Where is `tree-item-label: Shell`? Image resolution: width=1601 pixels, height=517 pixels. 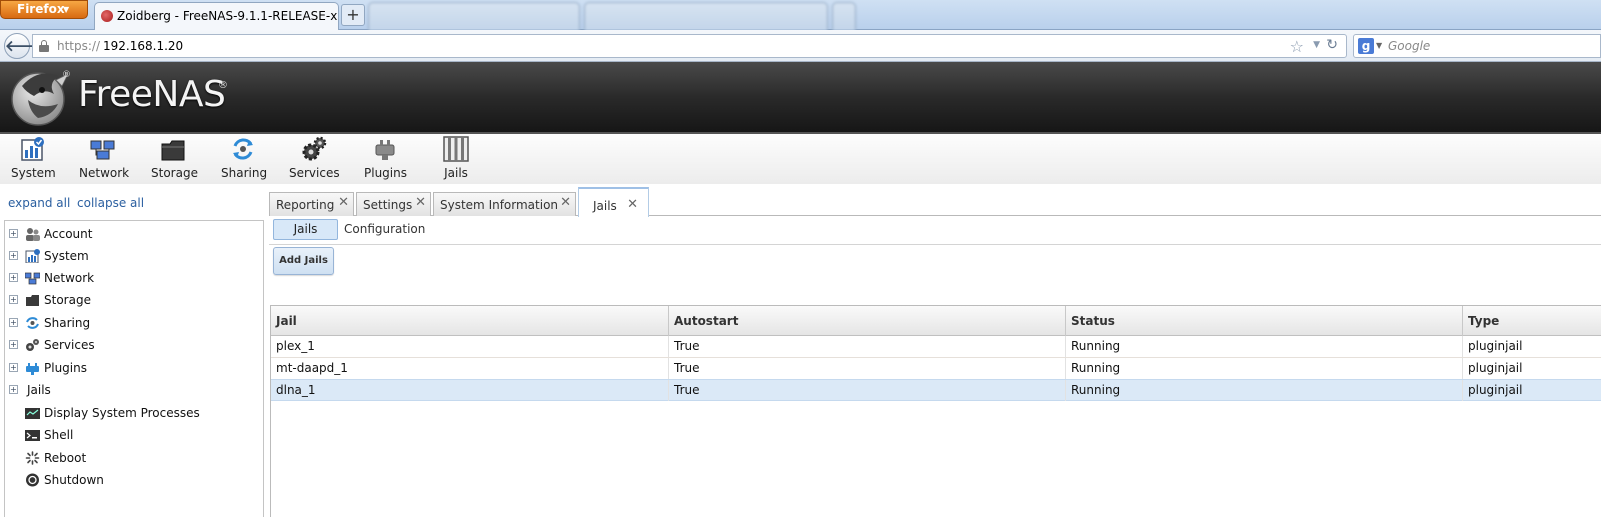 tree-item-label: Shell is located at coordinates (59, 435).